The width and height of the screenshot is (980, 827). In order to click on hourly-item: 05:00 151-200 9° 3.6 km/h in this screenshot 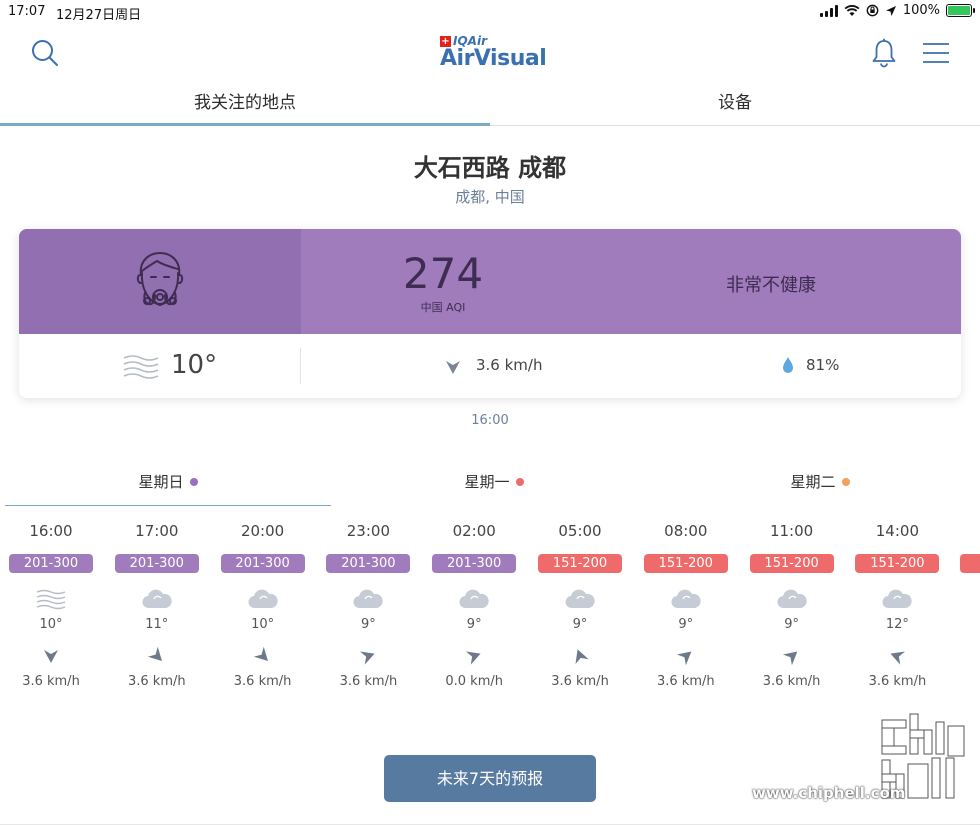, I will do `click(580, 604)`.